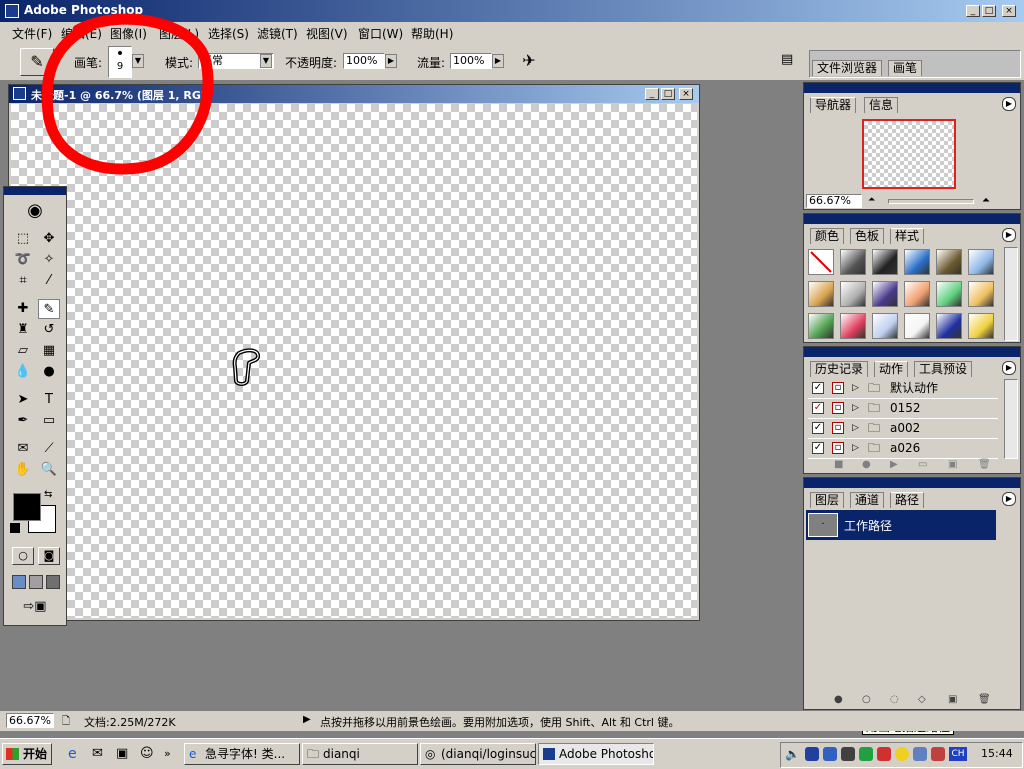 The height and width of the screenshot is (769, 1024). Describe the element at coordinates (891, 369) in the screenshot. I see `tab-actions: 动作` at that location.